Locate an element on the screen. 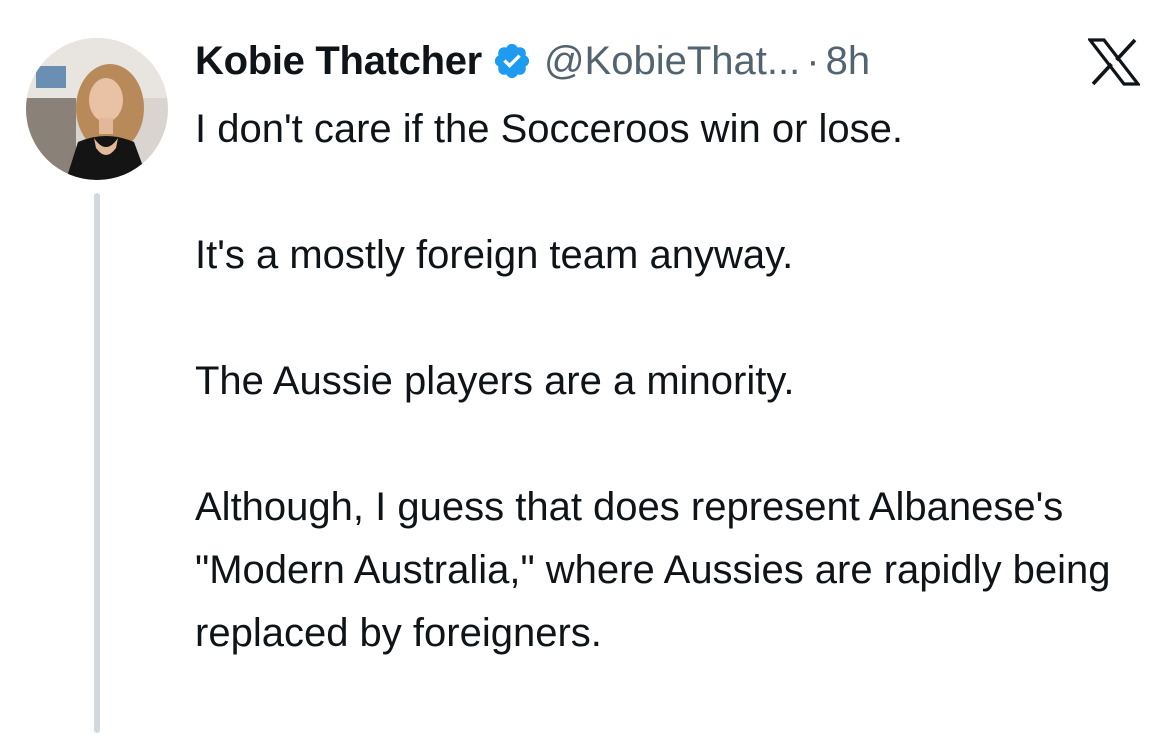 This screenshot has height=733, width=1170. thread-line is located at coordinates (97, 463).